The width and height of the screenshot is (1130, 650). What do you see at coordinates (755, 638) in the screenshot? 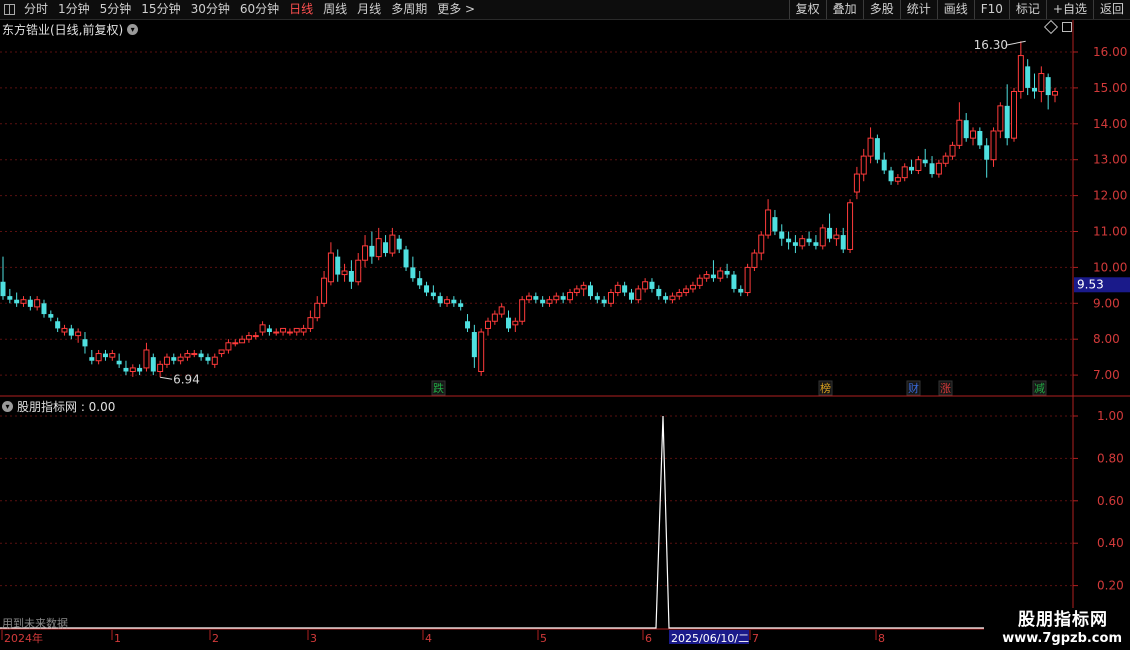
I see `time-tick-label: 7` at bounding box center [755, 638].